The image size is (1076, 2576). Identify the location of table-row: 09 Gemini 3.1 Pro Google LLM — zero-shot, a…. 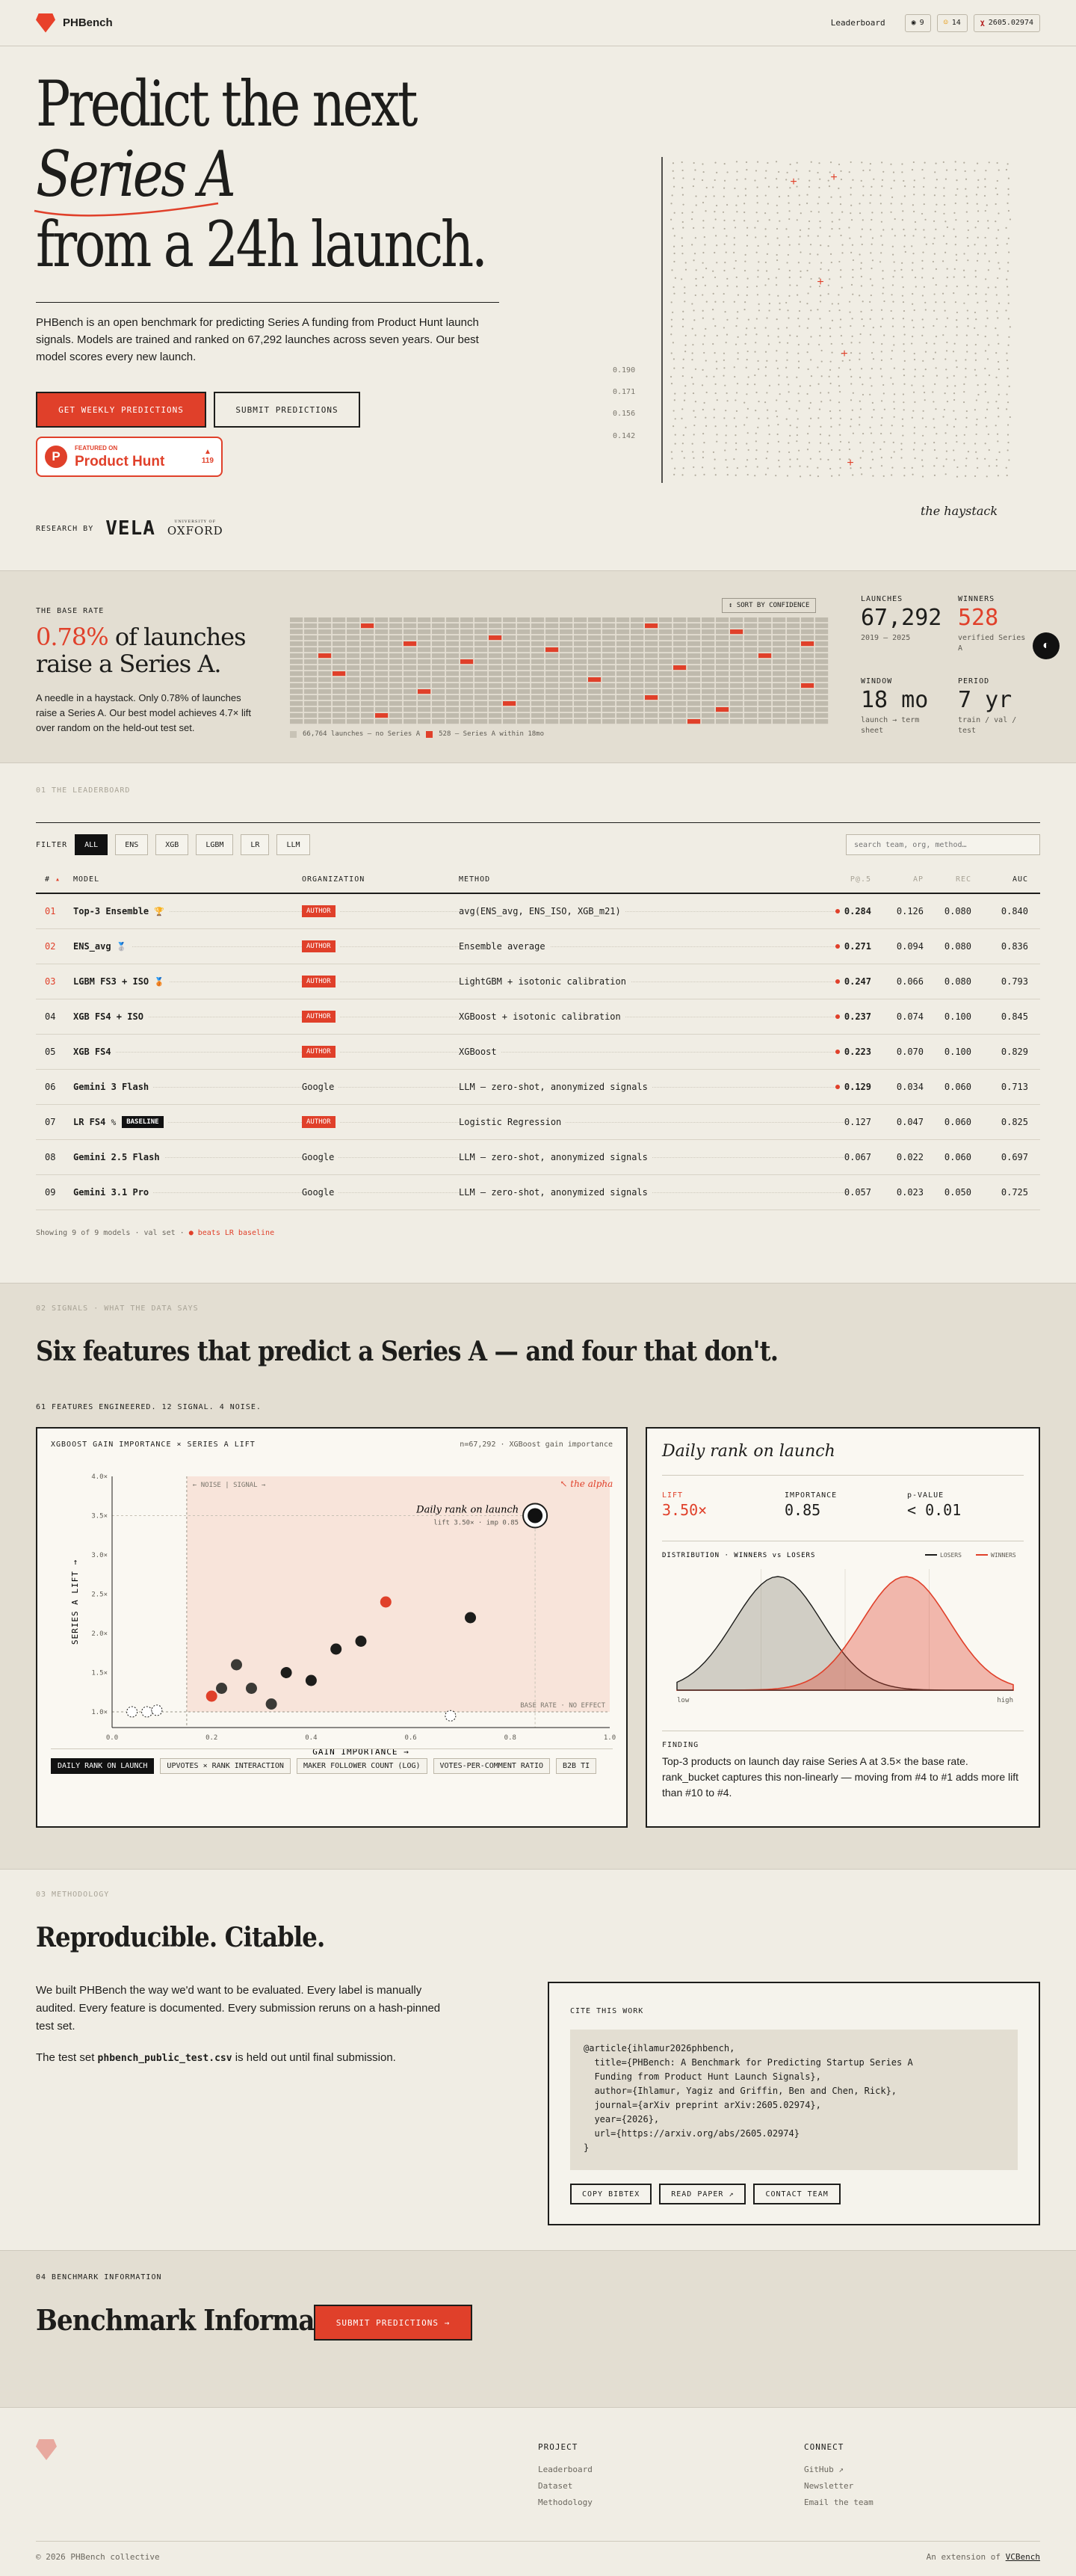
(538, 1192).